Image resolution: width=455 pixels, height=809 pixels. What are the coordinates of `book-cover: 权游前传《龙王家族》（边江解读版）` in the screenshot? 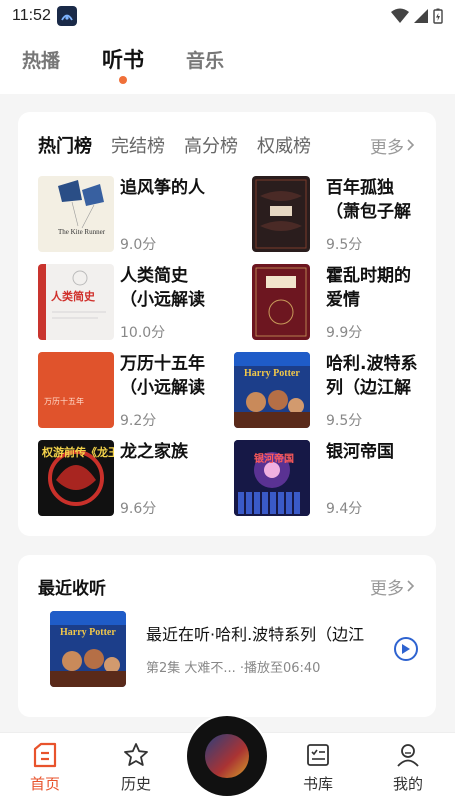 It's located at (76, 478).